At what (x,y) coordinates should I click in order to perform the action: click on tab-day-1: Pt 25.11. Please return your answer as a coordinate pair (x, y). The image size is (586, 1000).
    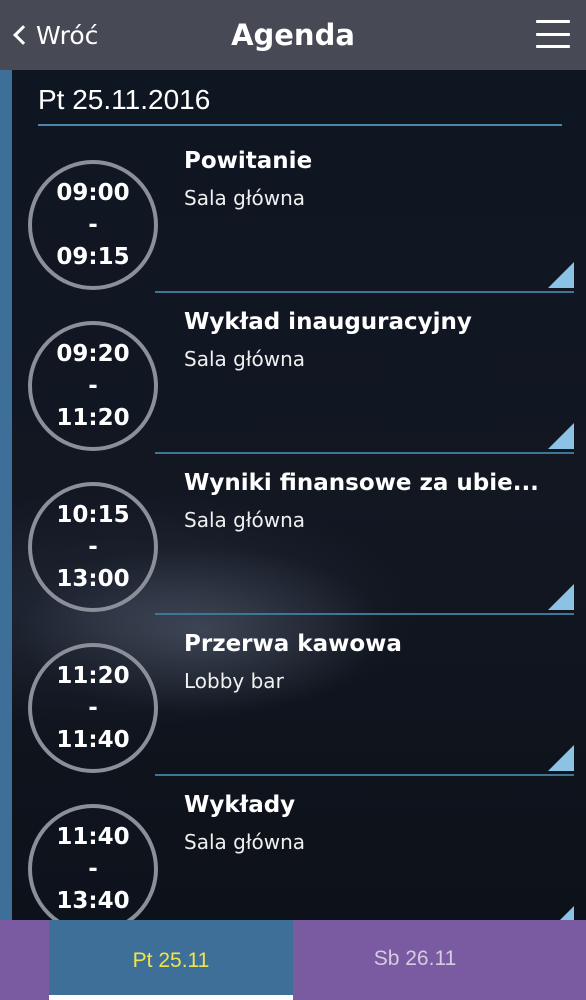
    Looking at the image, I should click on (171, 960).